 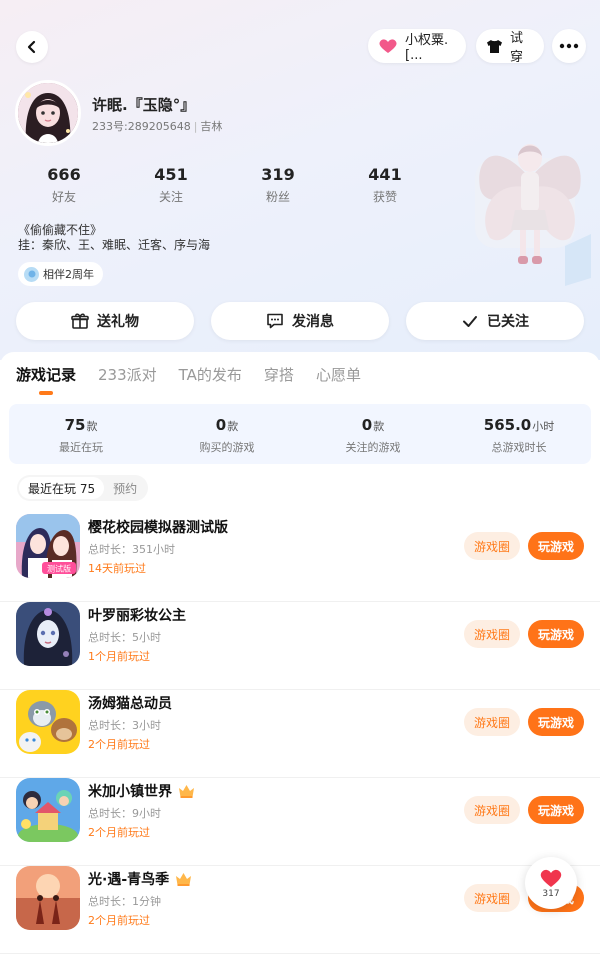 What do you see at coordinates (551, 893) in the screenshot?
I see `like-count: 317` at bounding box center [551, 893].